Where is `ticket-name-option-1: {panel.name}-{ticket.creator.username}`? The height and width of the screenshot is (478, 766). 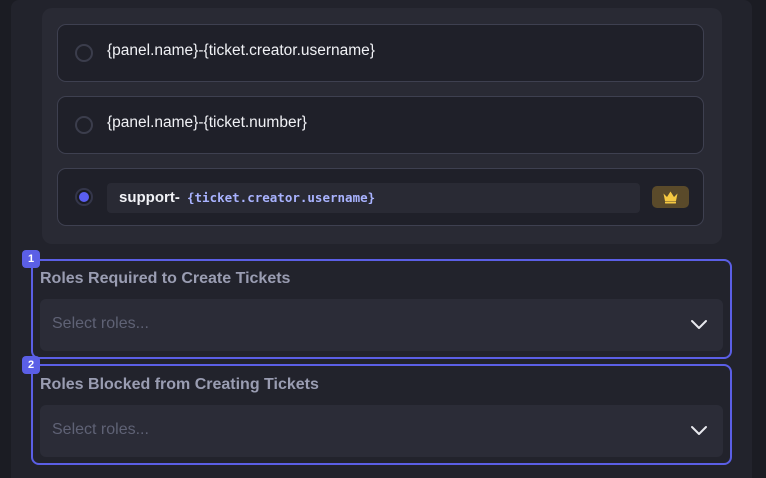 ticket-name-option-1: {panel.name}-{ticket.creator.username} is located at coordinates (380, 53).